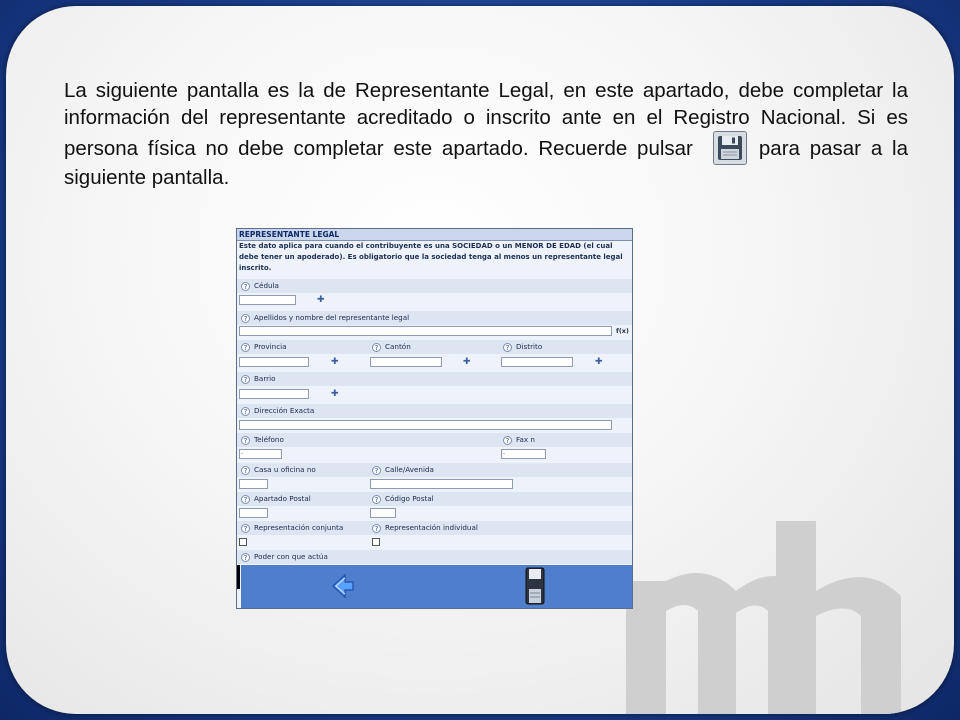 The width and height of the screenshot is (960, 720). I want to click on apartado-label: Apartado Postal, so click(282, 498).